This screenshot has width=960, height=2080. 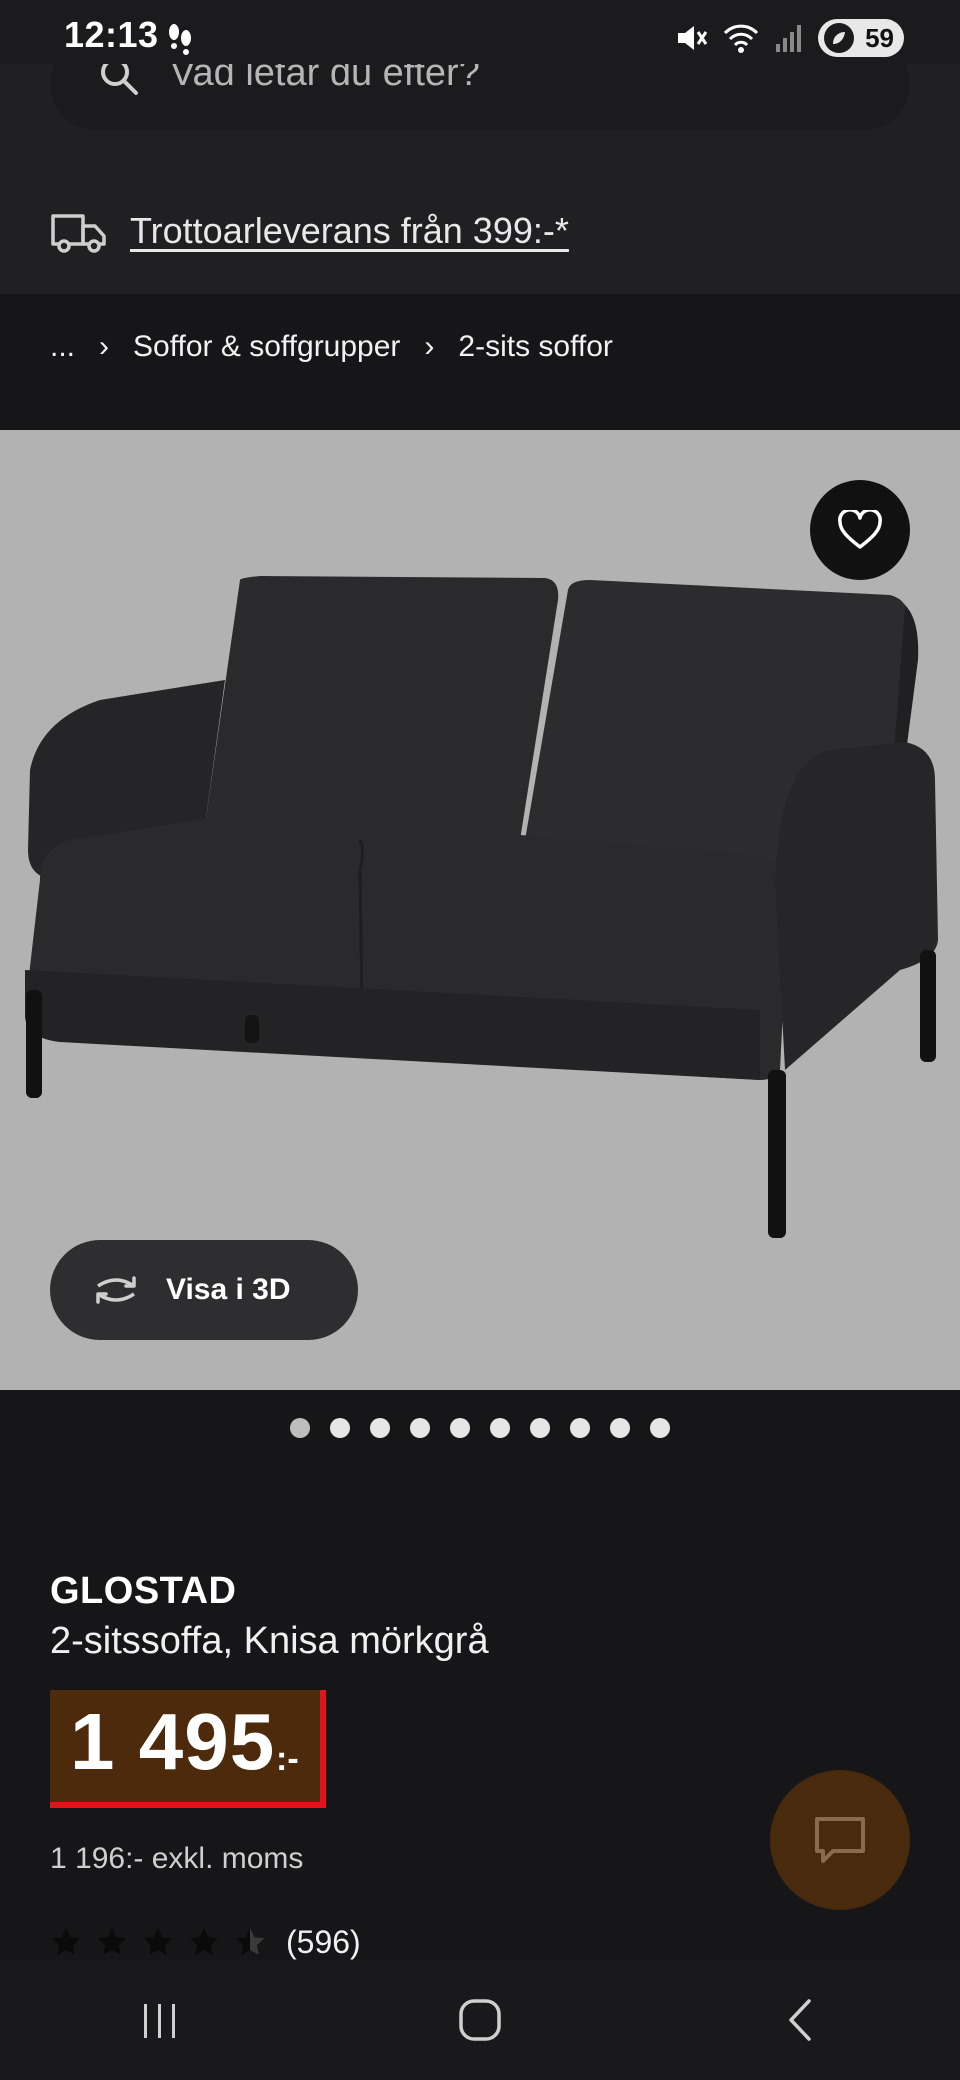 What do you see at coordinates (535, 347) in the screenshot?
I see `breadcrumb-item-two-seat: 2-sits soffor` at bounding box center [535, 347].